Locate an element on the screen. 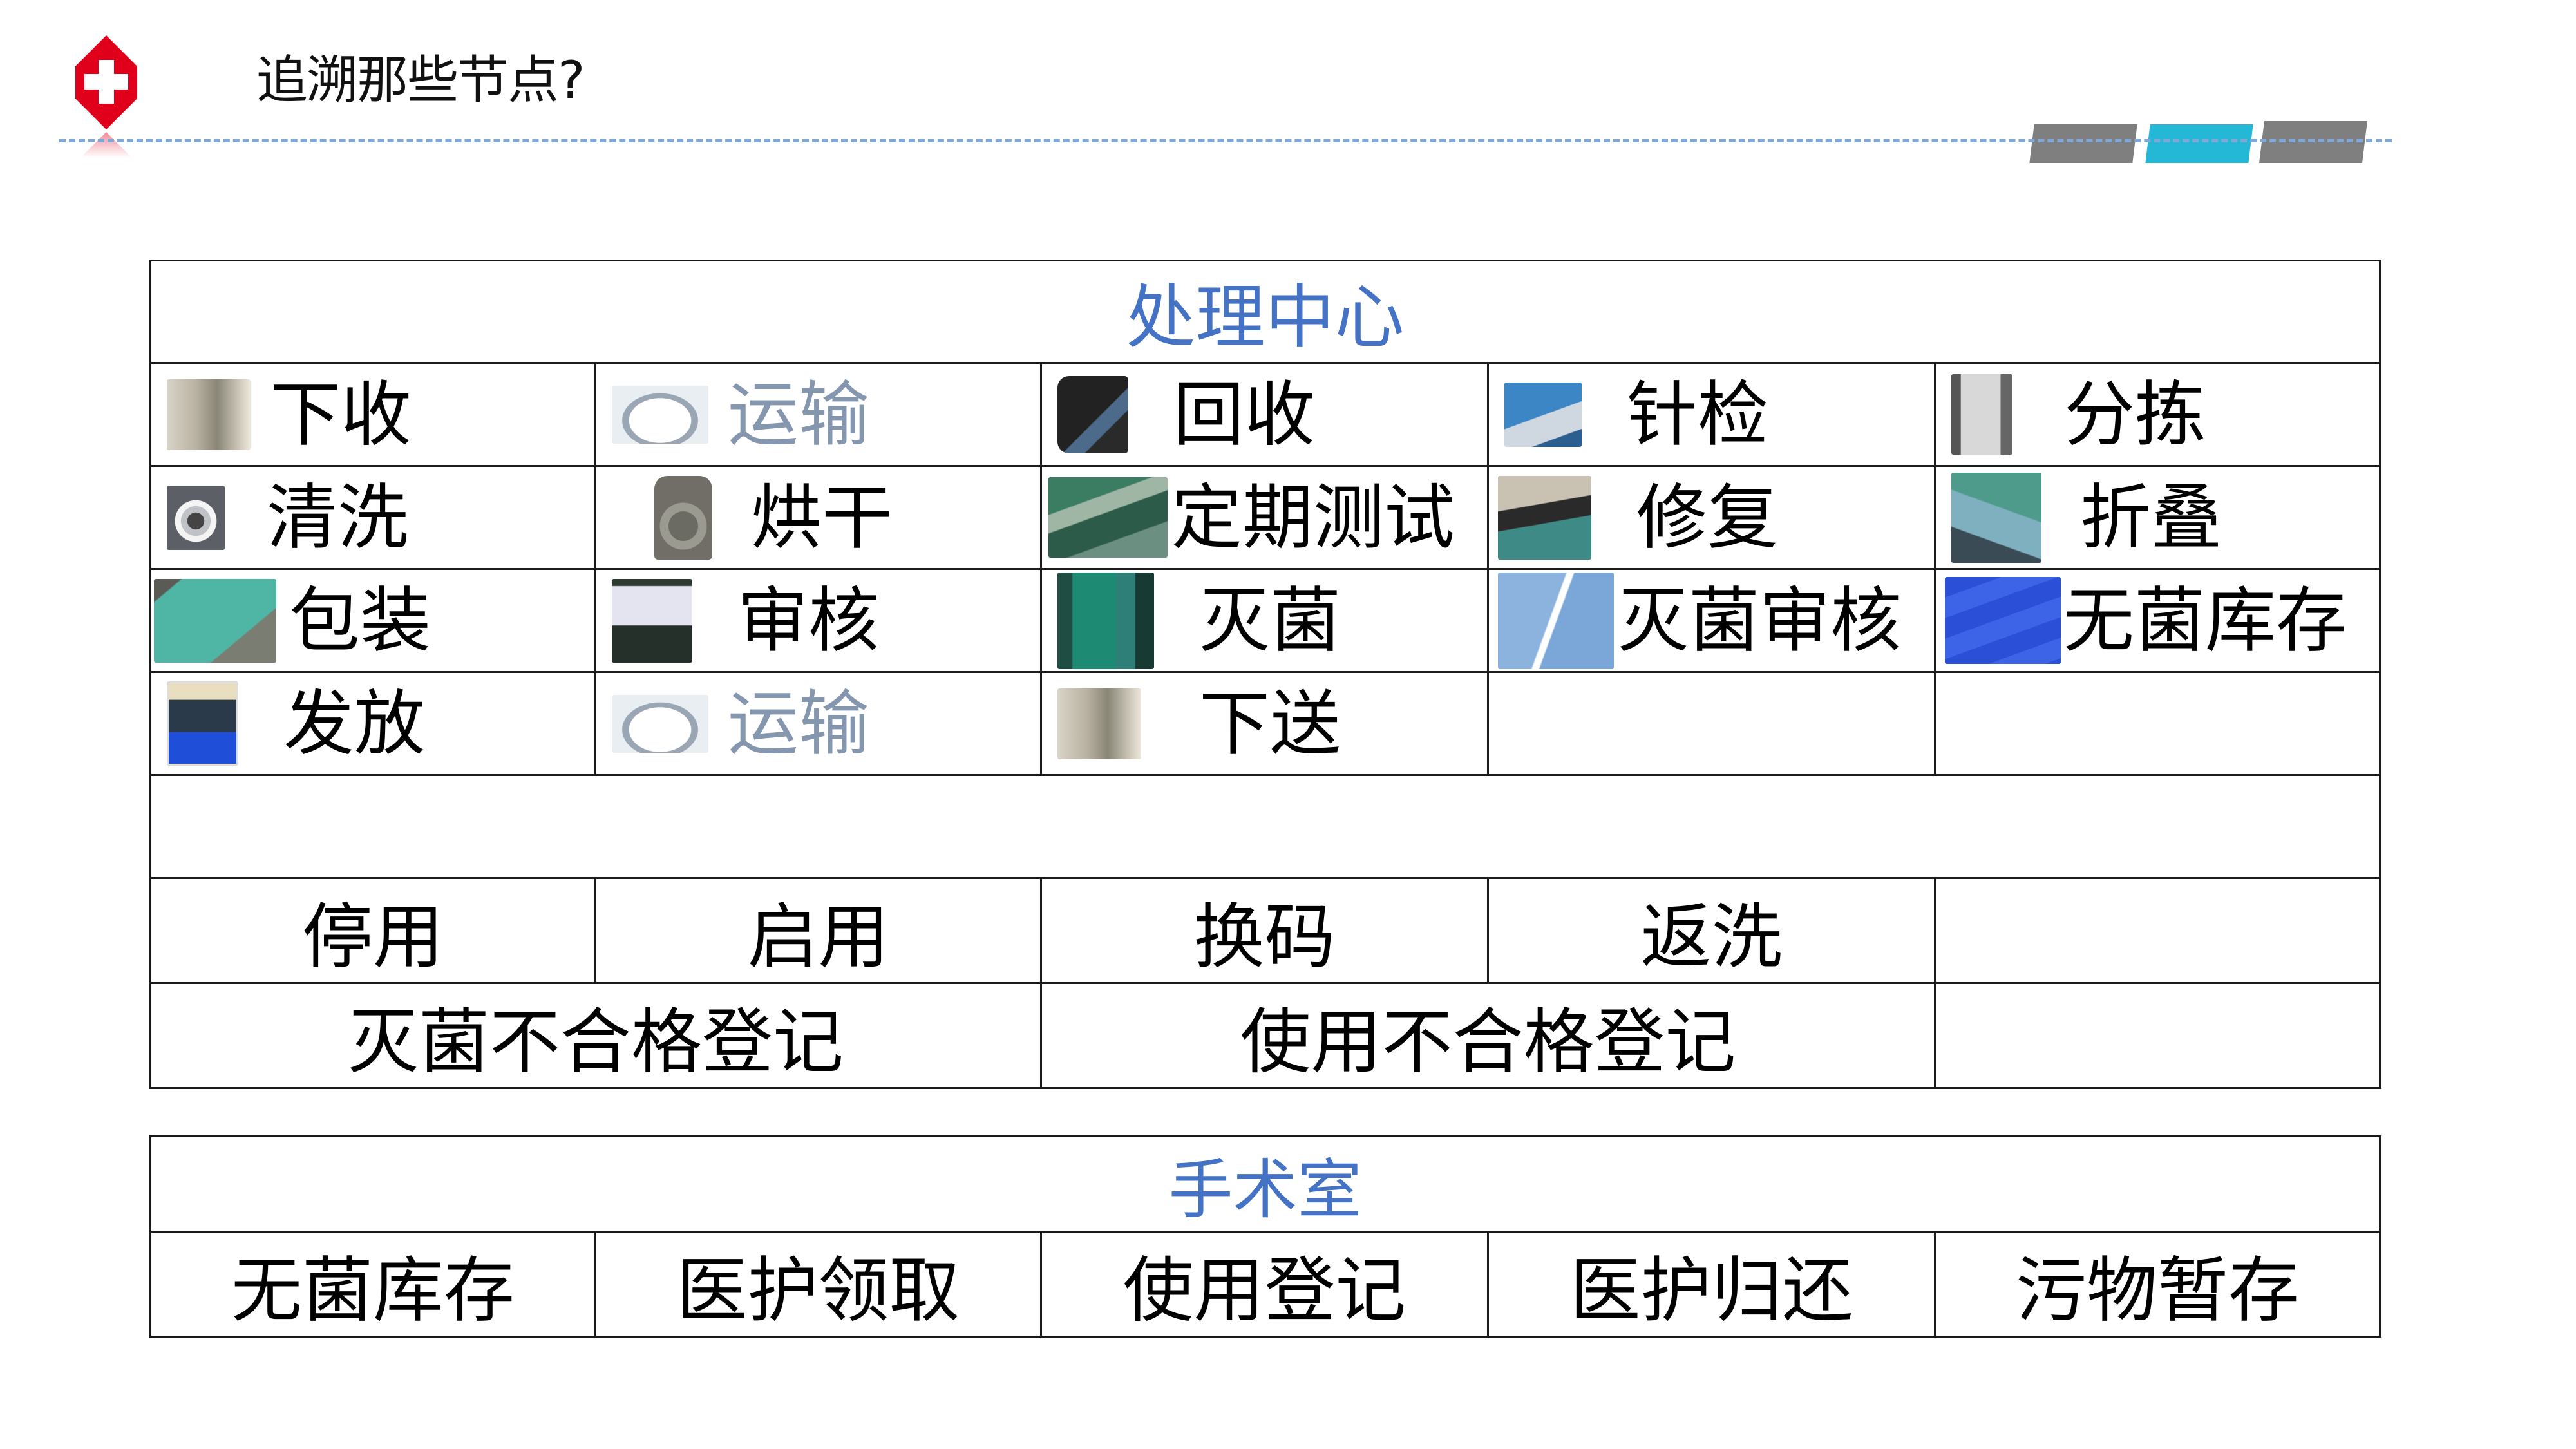  node-label: 分拣 is located at coordinates (2135, 415).